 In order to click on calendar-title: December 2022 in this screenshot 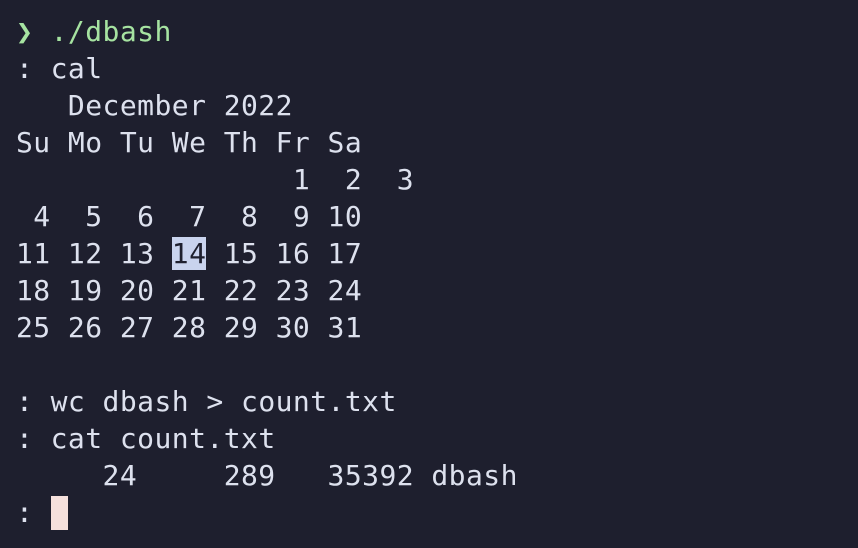, I will do `click(154, 105)`.